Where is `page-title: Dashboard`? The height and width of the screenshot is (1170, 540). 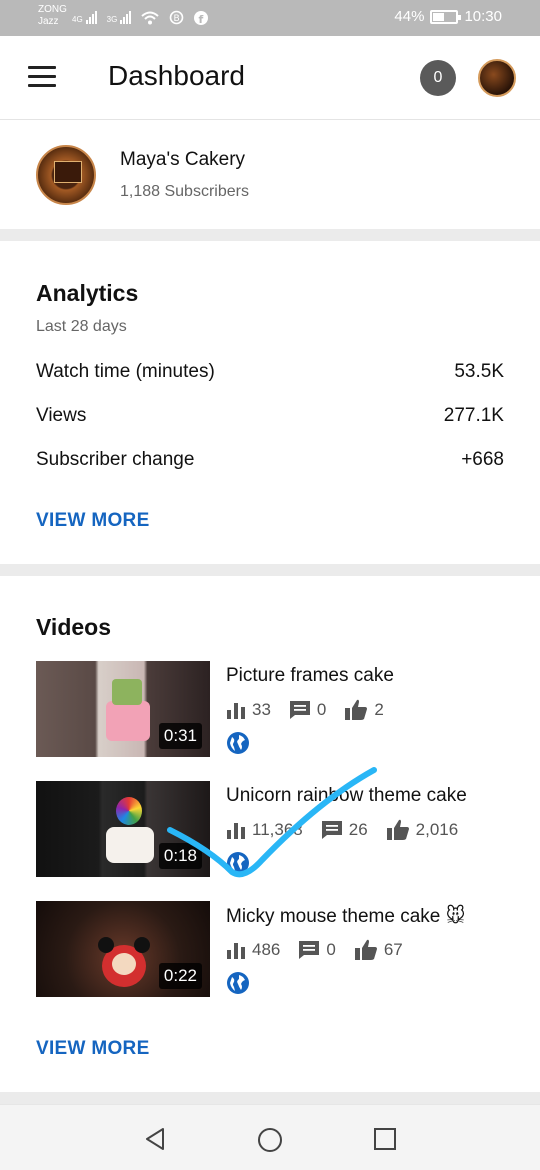 page-title: Dashboard is located at coordinates (176, 75).